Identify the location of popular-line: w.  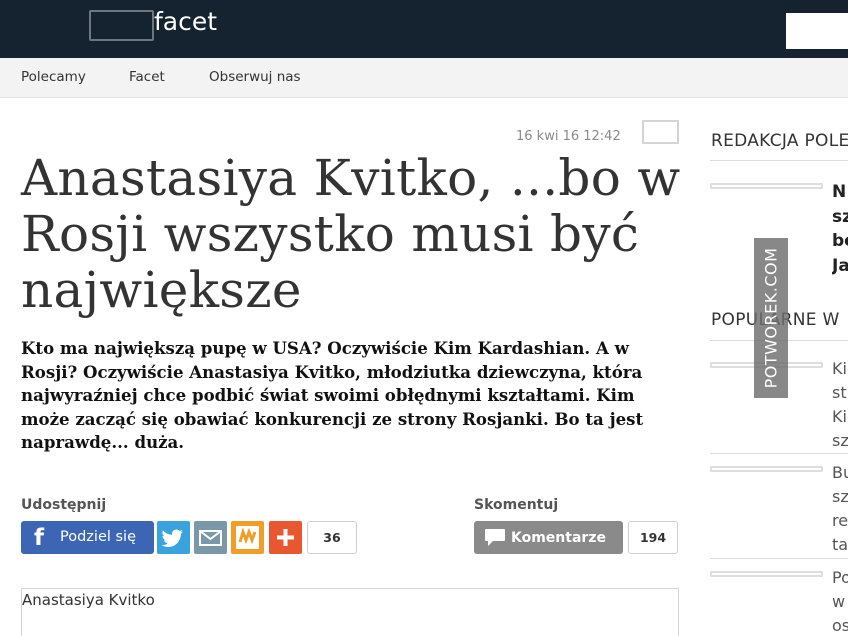
(839, 601).